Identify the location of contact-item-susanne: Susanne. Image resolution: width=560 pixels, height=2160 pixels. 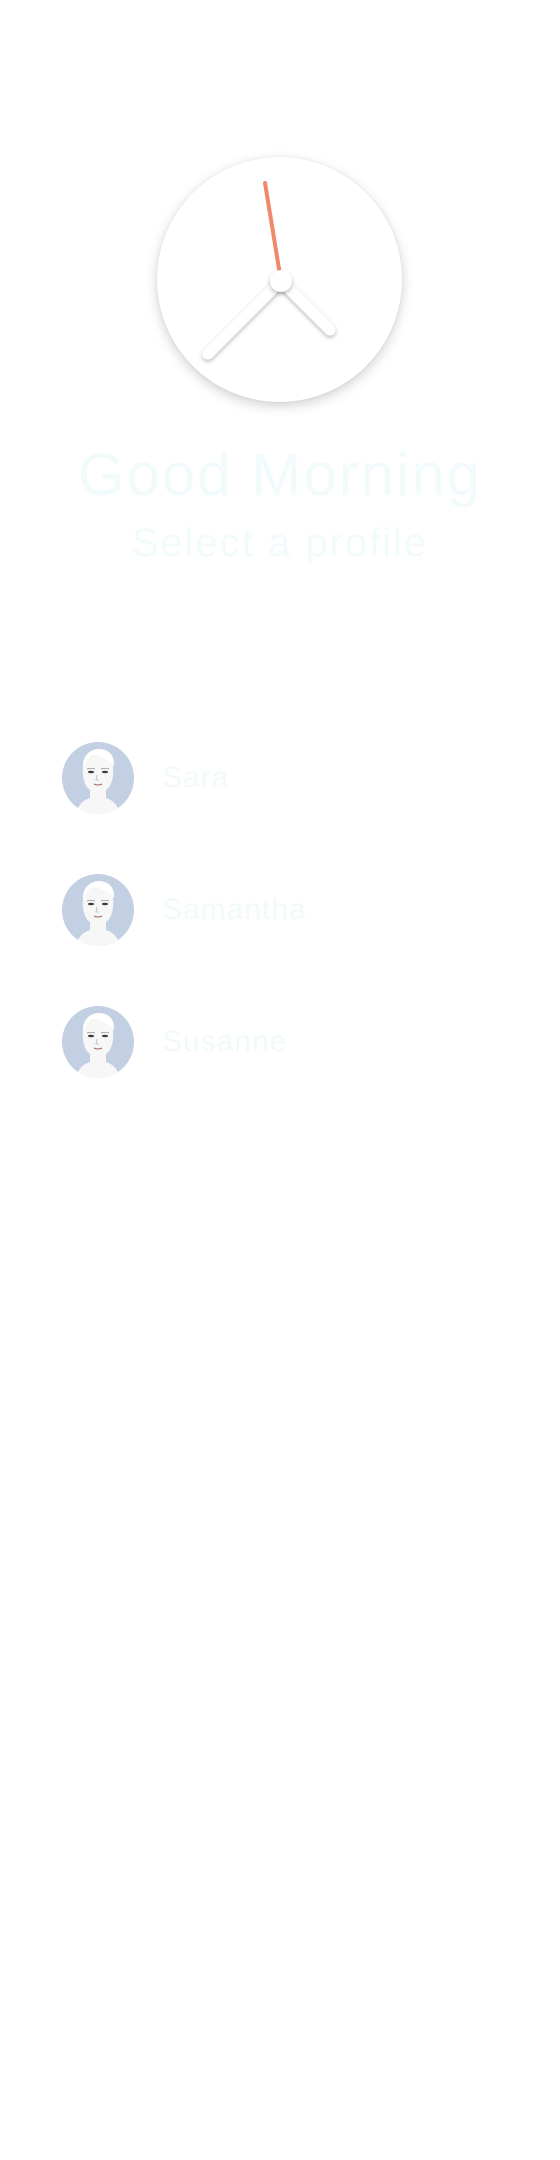
(282, 1042).